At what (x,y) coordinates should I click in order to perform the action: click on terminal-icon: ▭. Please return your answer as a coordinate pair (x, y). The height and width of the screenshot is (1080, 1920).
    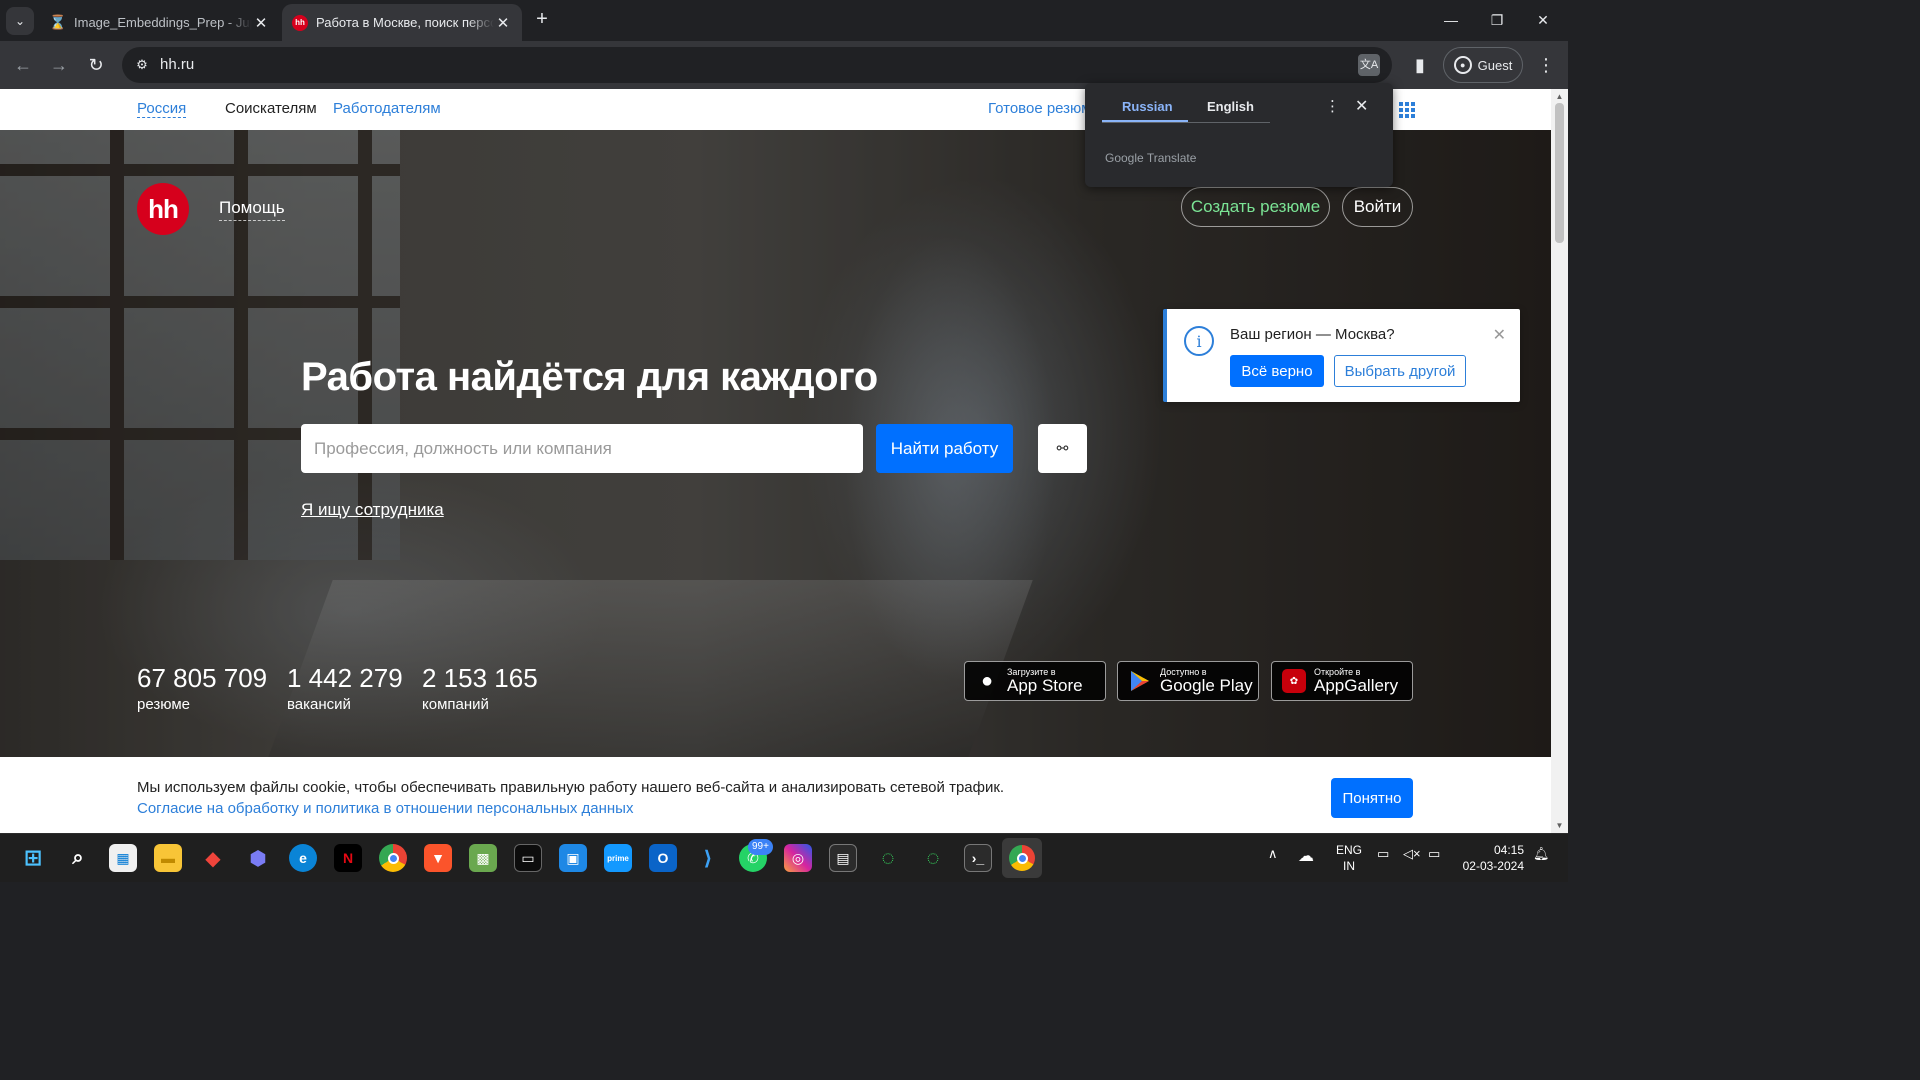
    Looking at the image, I should click on (528, 858).